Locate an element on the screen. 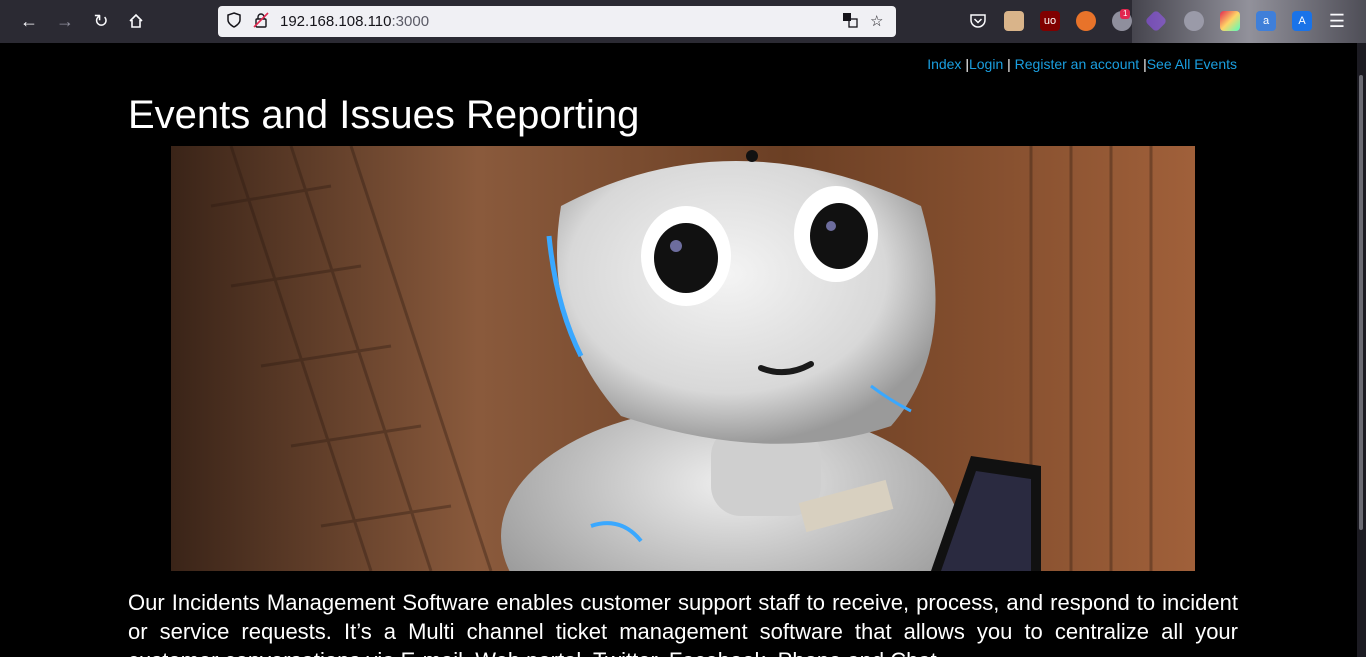 This screenshot has height=657, width=1366. home-icon is located at coordinates (136, 21).